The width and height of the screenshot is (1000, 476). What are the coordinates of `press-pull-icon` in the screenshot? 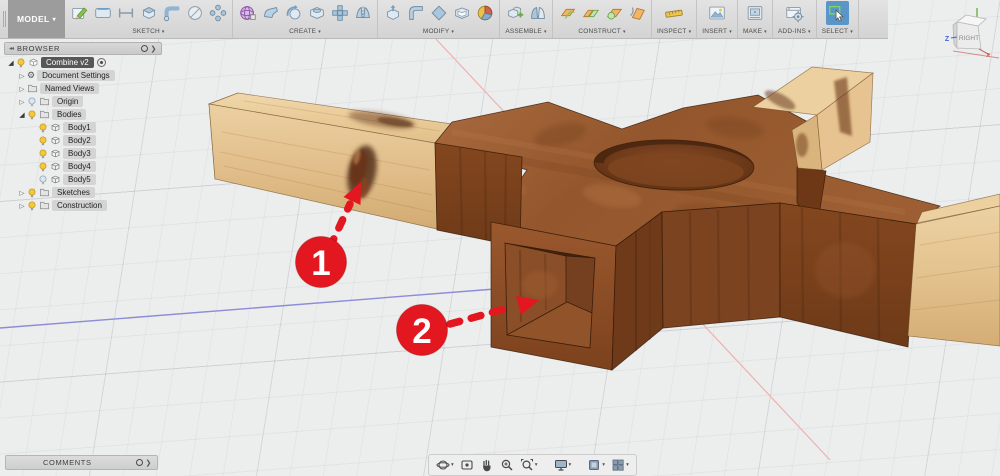 It's located at (392, 13).